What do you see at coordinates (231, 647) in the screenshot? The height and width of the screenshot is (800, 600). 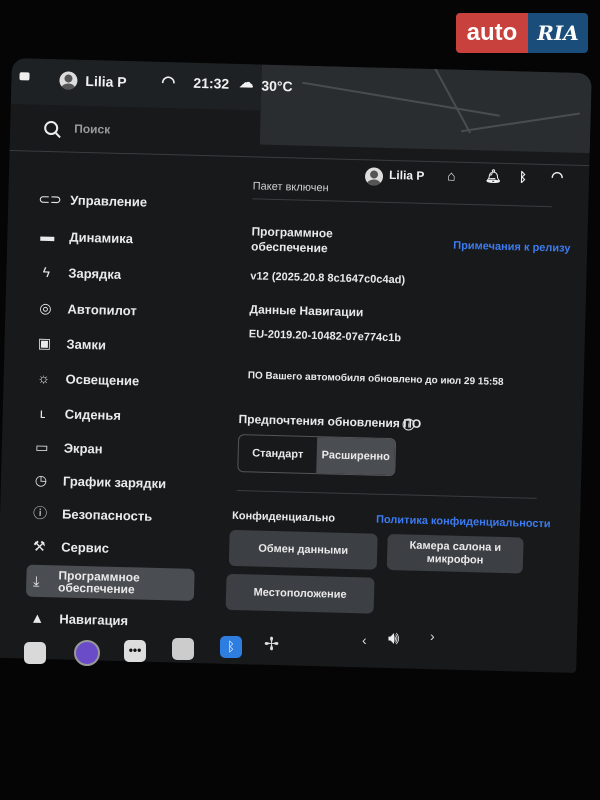 I see `bluetooth-icon: ᛒ` at bounding box center [231, 647].